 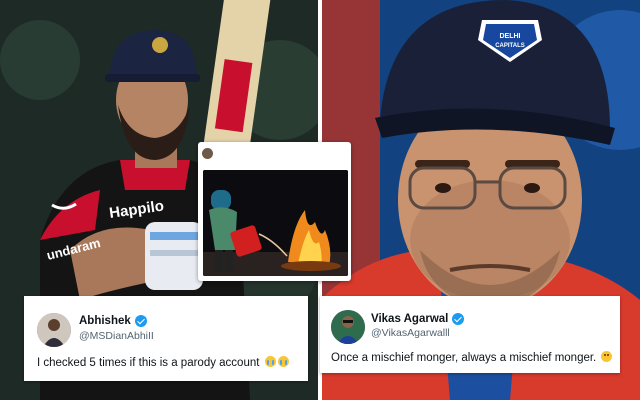 I want to click on grinning-face-with-sweat-icon, so click(x=607, y=356).